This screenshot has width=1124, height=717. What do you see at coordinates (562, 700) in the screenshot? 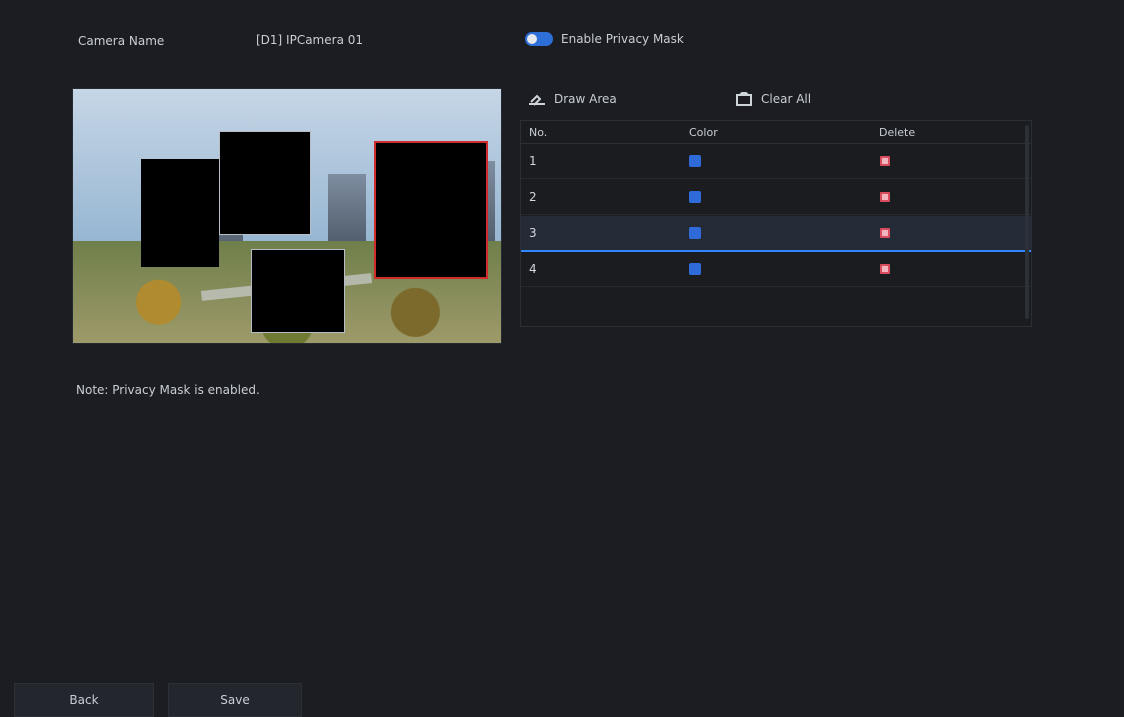
I see `bottom-bar: Back Save` at bounding box center [562, 700].